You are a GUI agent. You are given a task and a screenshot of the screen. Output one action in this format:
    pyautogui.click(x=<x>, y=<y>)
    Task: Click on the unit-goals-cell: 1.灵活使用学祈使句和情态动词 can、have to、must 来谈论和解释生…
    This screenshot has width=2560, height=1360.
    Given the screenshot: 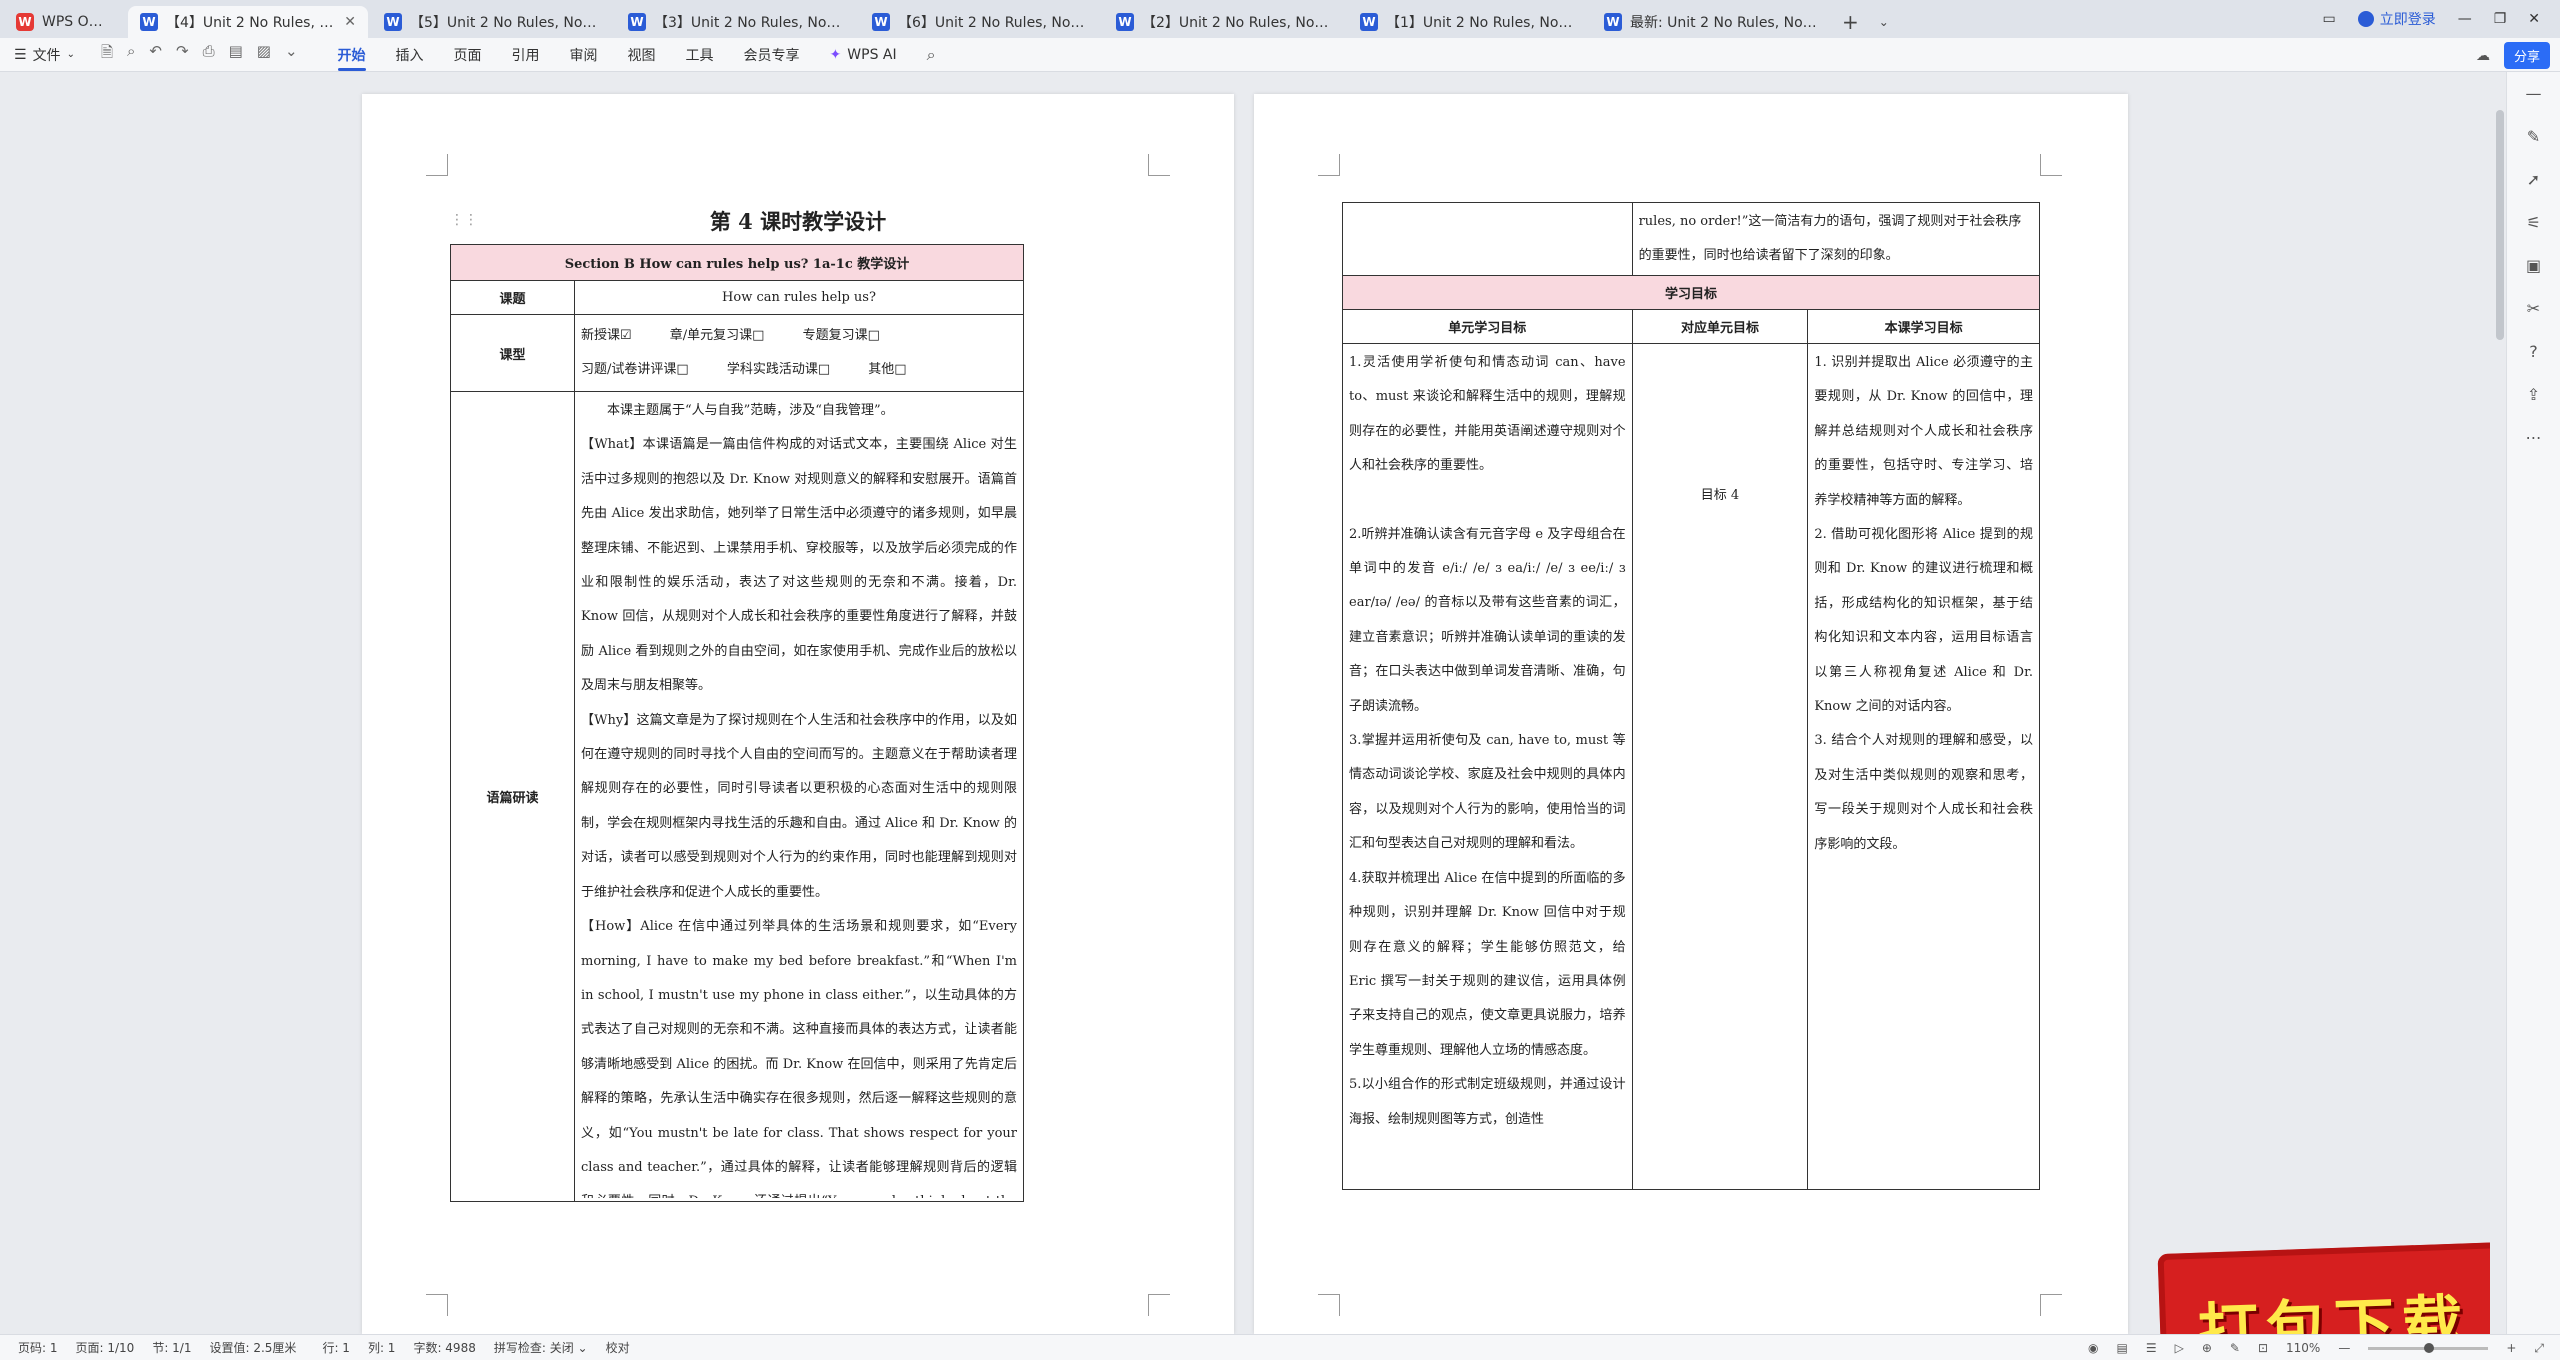 What is the action you would take?
    pyautogui.click(x=1487, y=766)
    